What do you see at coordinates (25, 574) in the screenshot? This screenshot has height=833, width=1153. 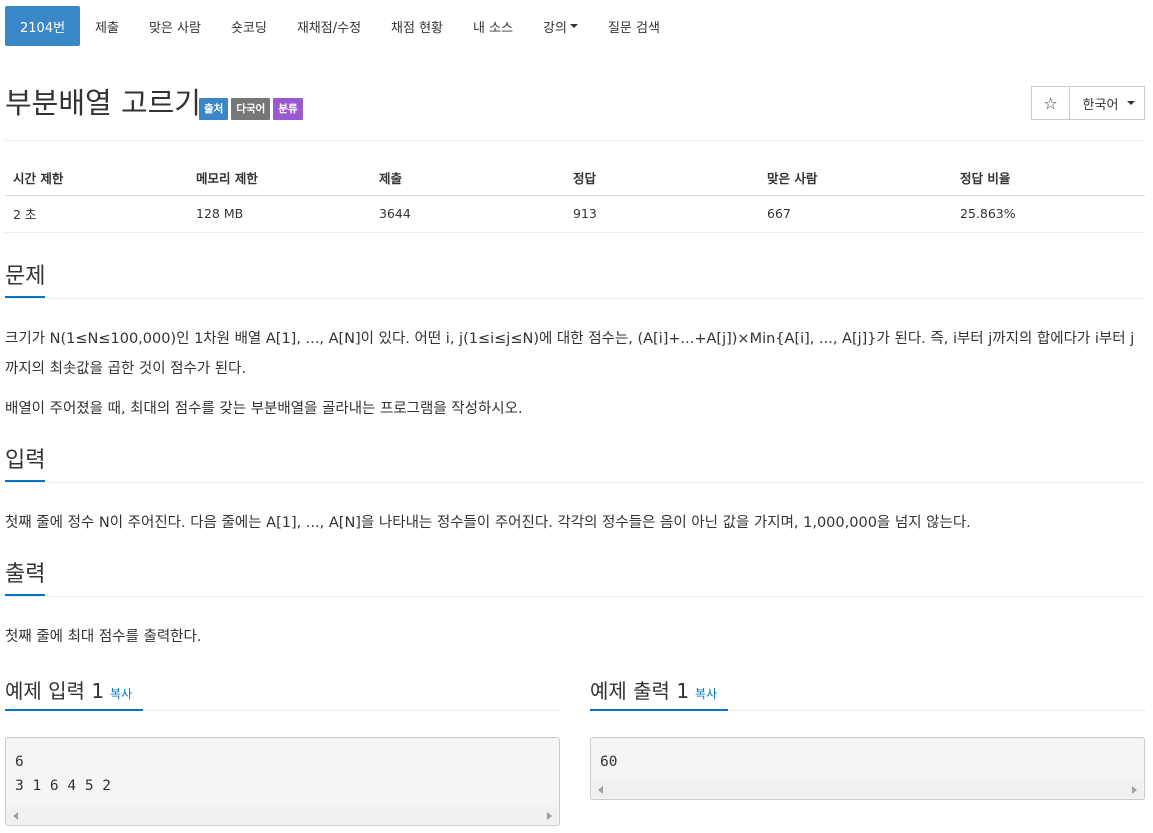 I see `output-section-title: 출력` at bounding box center [25, 574].